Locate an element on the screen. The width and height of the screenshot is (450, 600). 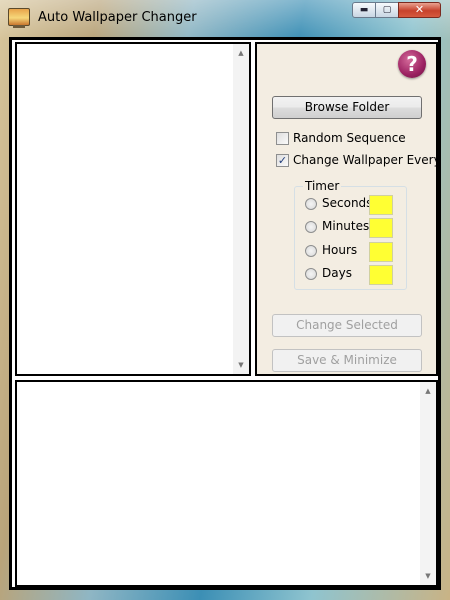
seconds-input is located at coordinates (381, 205).